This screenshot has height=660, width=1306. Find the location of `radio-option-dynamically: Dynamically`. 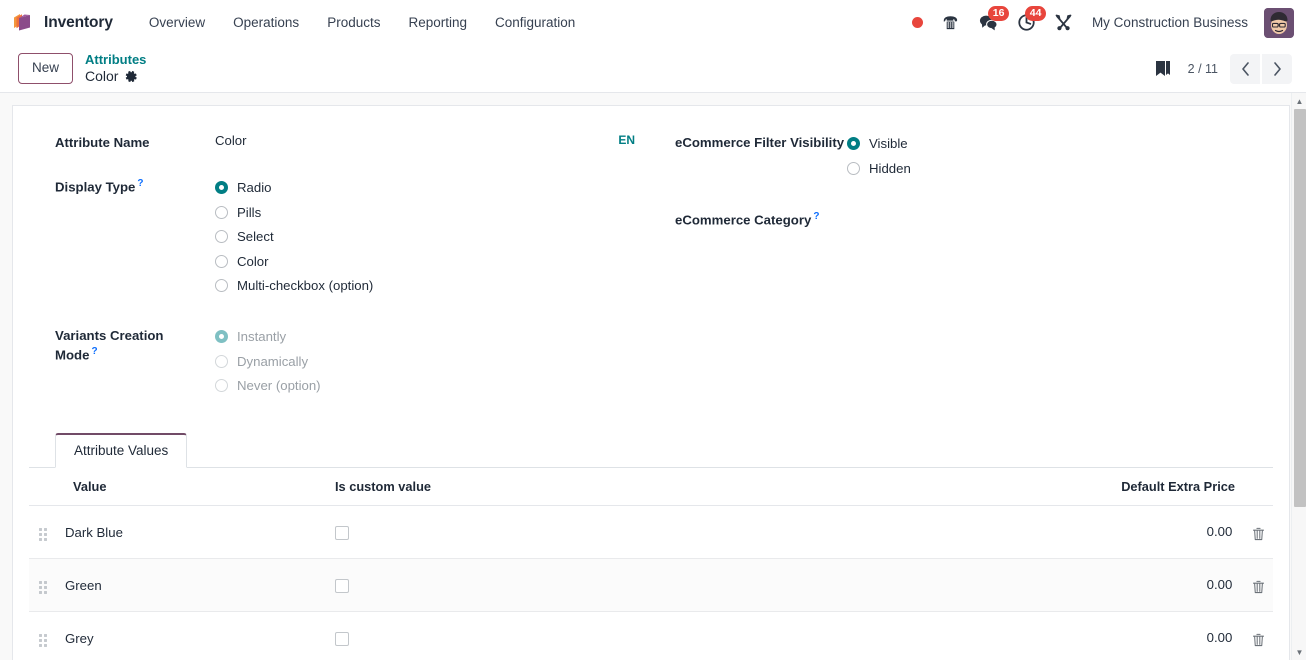

radio-option-dynamically: Dynamically is located at coordinates (426, 361).